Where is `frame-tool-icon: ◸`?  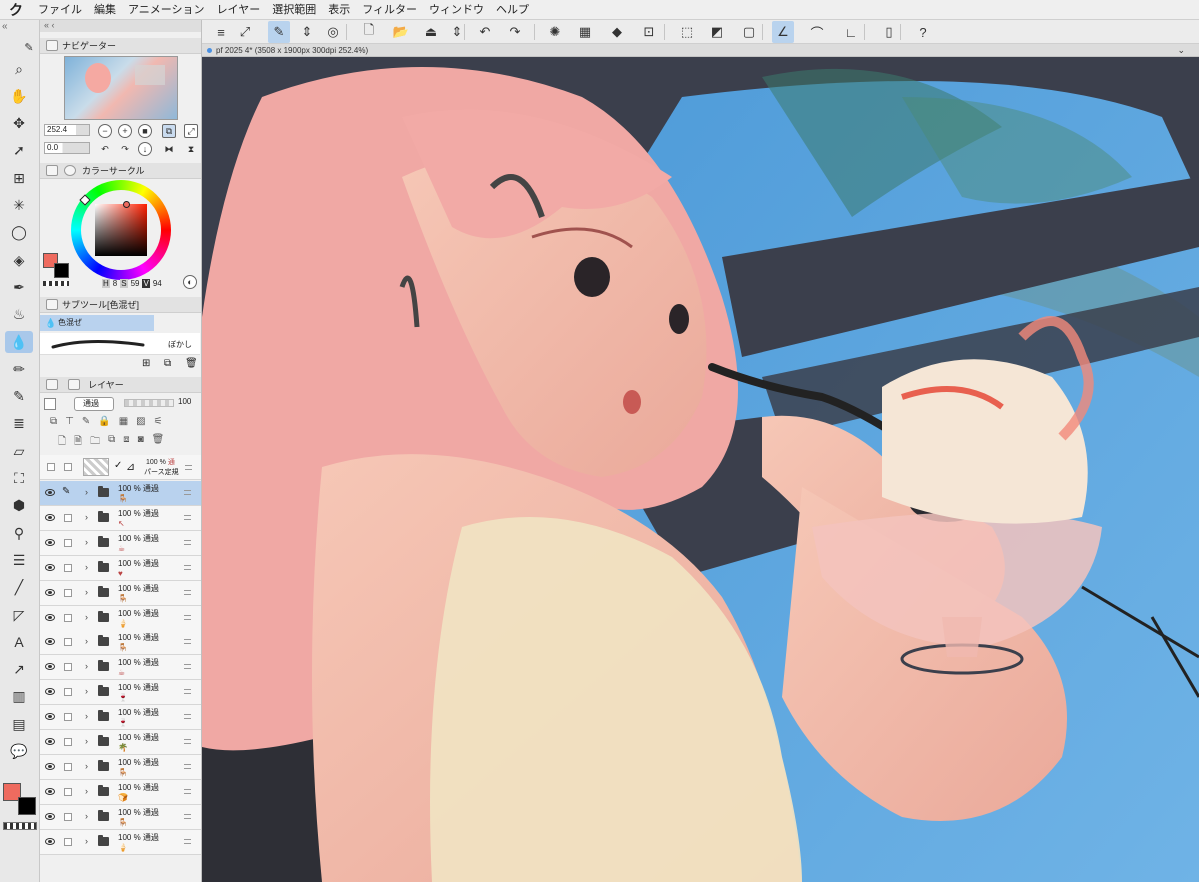 frame-tool-icon: ◸ is located at coordinates (19, 615).